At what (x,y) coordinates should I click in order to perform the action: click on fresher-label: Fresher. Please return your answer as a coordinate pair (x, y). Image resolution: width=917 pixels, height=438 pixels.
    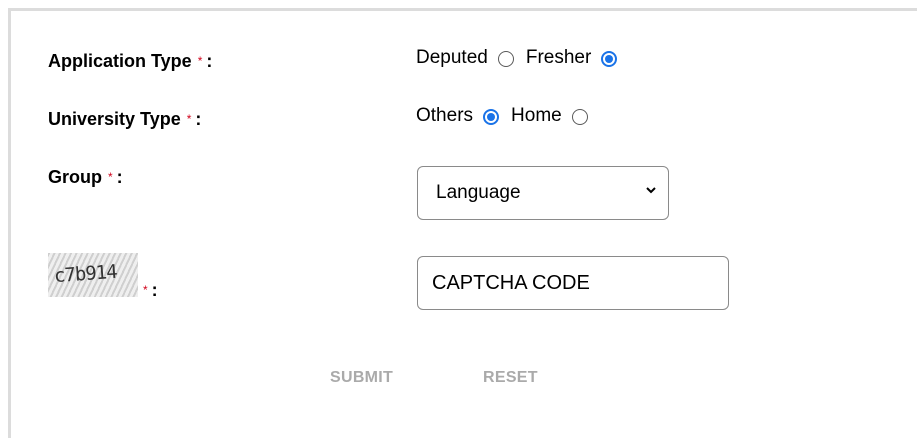
    Looking at the image, I should click on (558, 57).